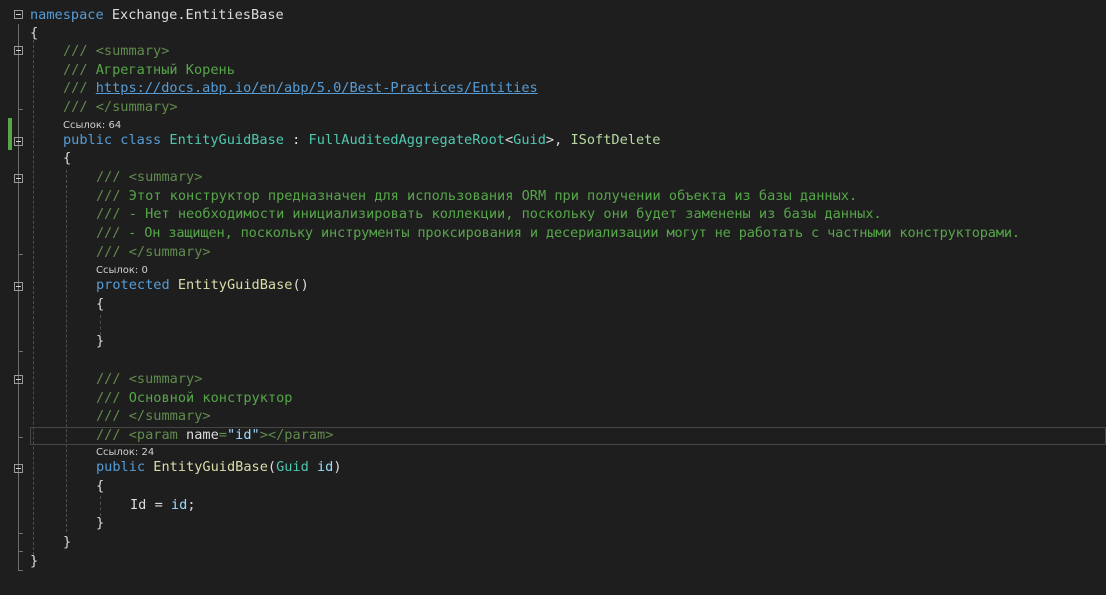 This screenshot has height=595, width=1106. What do you see at coordinates (272, 467) in the screenshot?
I see `paren: (` at bounding box center [272, 467].